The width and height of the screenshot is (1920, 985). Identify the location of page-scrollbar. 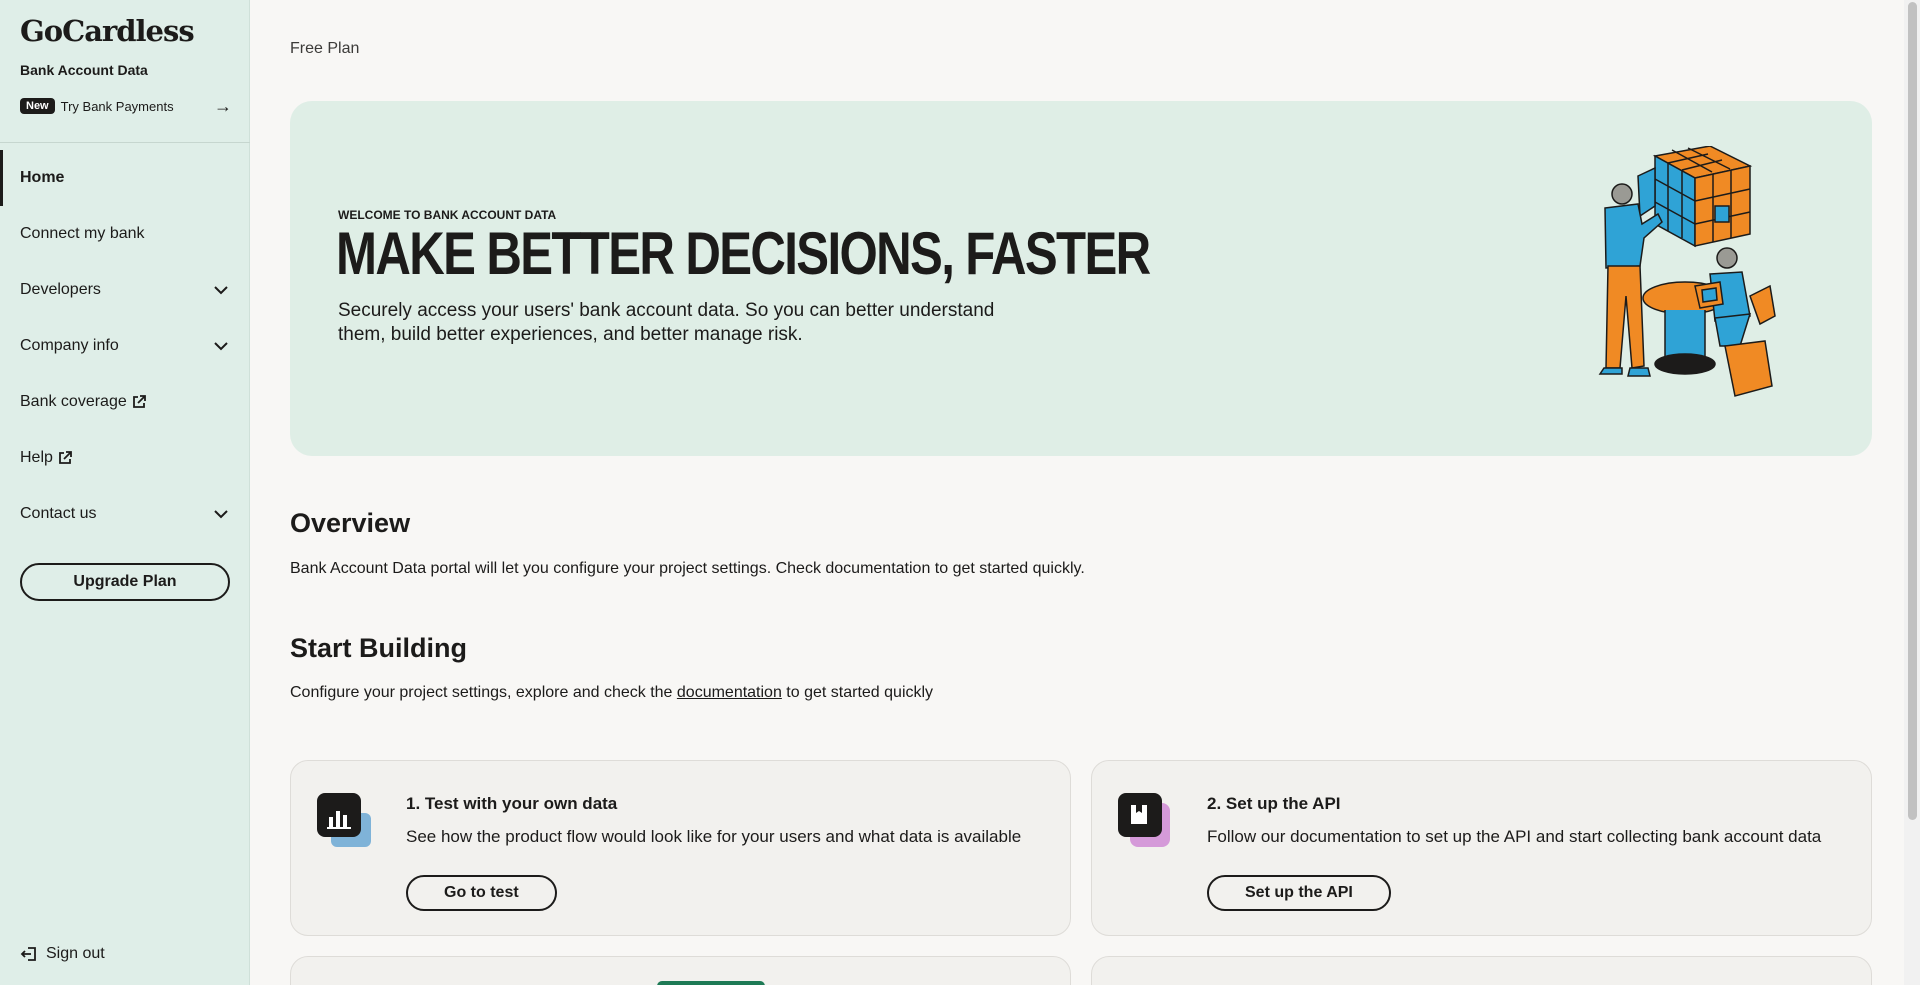
(1912, 492).